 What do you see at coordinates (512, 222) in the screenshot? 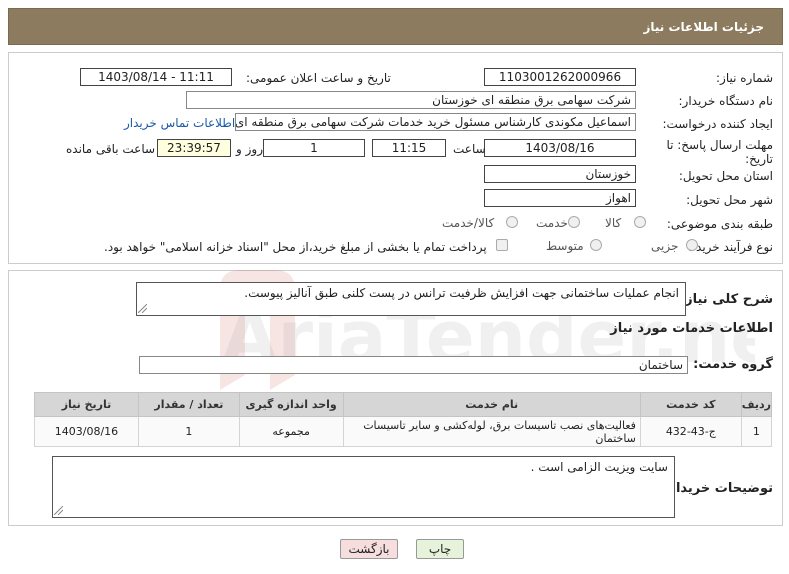
I see `radio-kala-khedmat` at bounding box center [512, 222].